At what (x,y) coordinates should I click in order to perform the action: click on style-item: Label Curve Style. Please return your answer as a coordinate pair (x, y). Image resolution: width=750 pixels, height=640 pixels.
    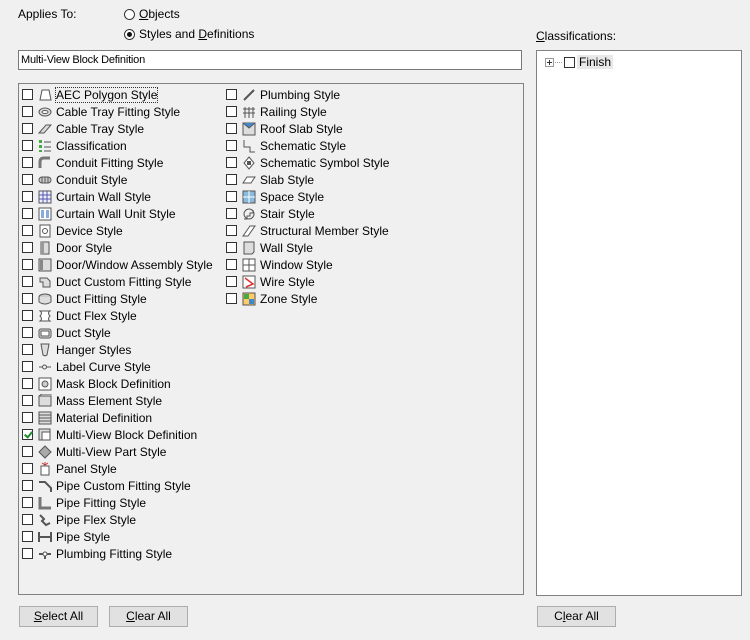
    Looking at the image, I should click on (86, 366).